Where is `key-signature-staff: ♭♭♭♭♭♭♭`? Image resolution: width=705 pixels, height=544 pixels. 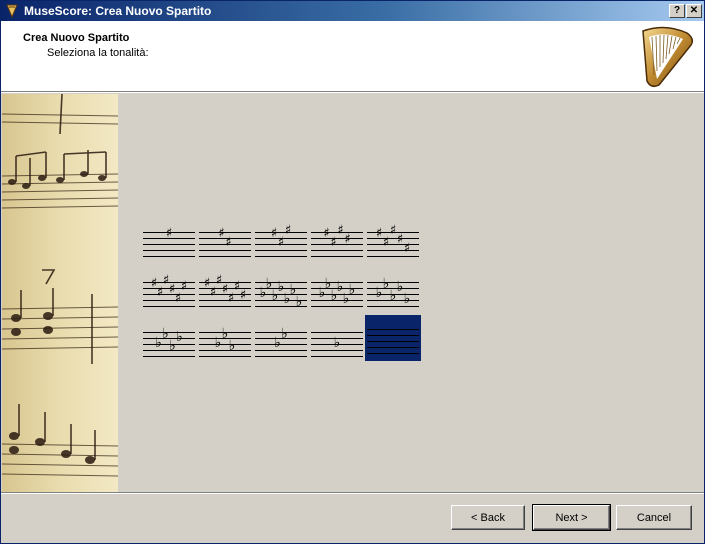 key-signature-staff: ♭♭♭♭♭♭♭ is located at coordinates (281, 293).